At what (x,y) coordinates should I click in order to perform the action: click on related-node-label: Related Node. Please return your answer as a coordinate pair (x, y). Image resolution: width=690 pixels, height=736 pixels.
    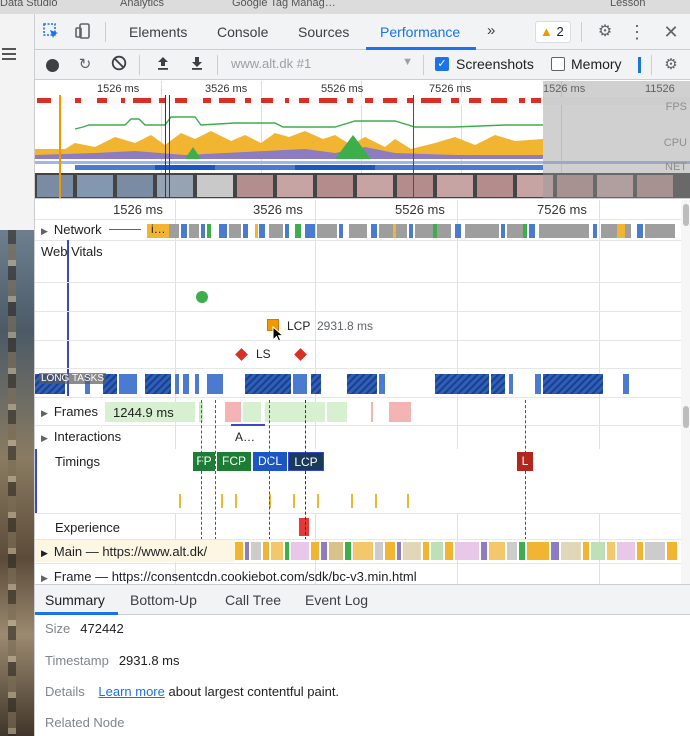
    Looking at the image, I should click on (85, 722).